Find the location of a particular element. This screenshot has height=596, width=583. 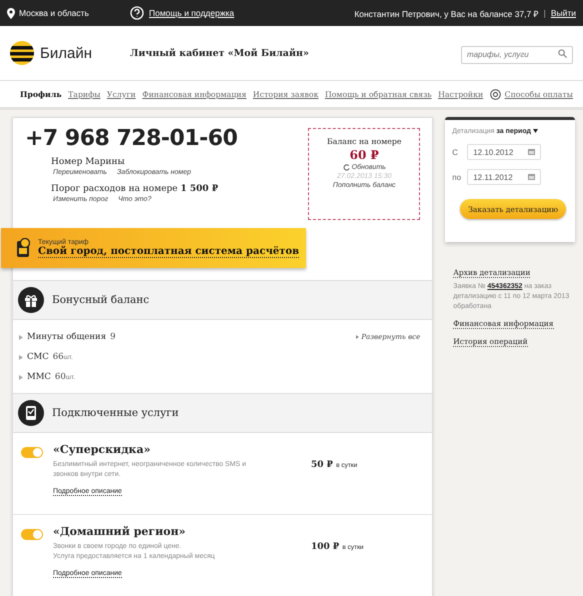

refresh-icon is located at coordinates (346, 167).